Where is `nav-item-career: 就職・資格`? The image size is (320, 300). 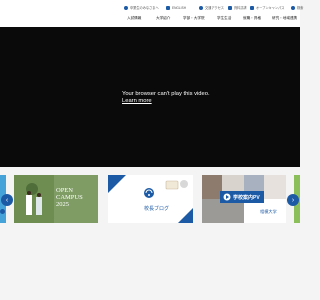
nav-item-career: 就職・資格 is located at coordinates (252, 18).